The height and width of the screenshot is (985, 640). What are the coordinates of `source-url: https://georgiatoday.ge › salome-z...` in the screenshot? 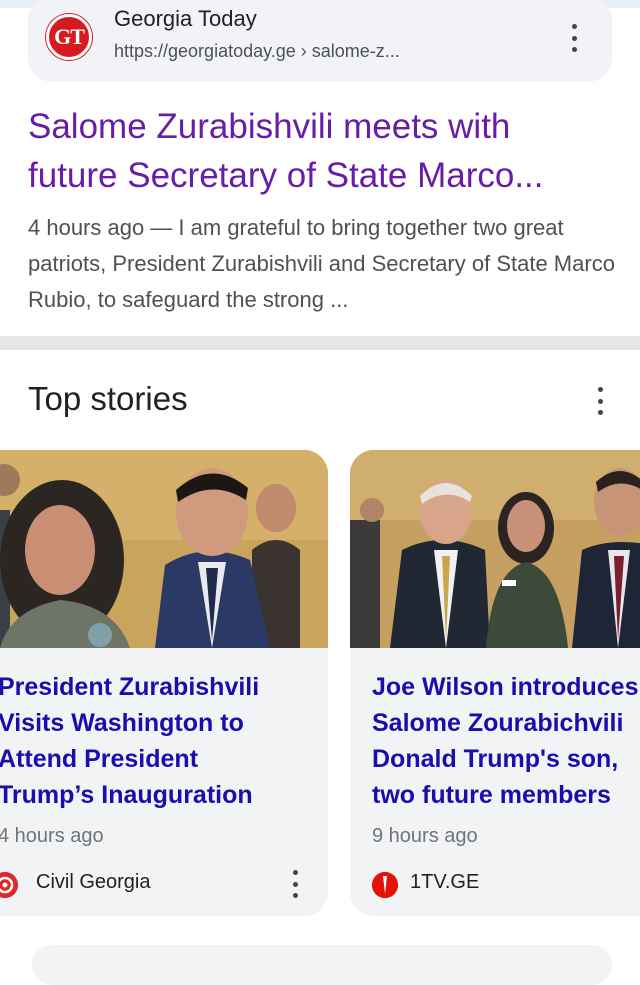 It's located at (257, 51).